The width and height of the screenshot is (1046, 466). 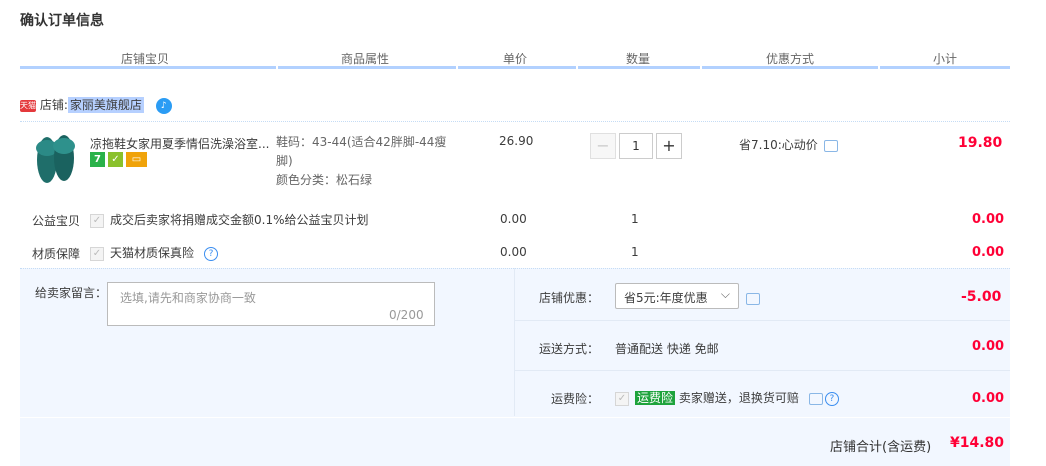 I want to click on col-header-subtotal: 小计, so click(x=944, y=59).